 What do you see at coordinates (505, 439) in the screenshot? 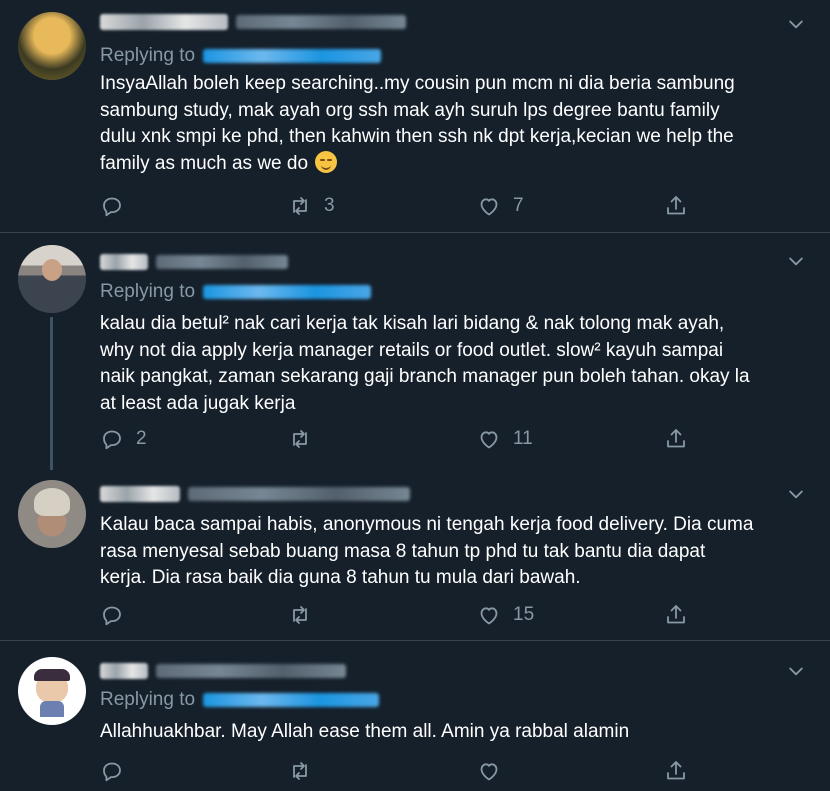
I see `like-button: 11` at bounding box center [505, 439].